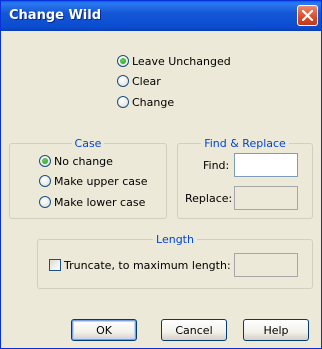  Describe the element at coordinates (245, 143) in the screenshot. I see `find-replace-legend: Find & Replace` at that location.